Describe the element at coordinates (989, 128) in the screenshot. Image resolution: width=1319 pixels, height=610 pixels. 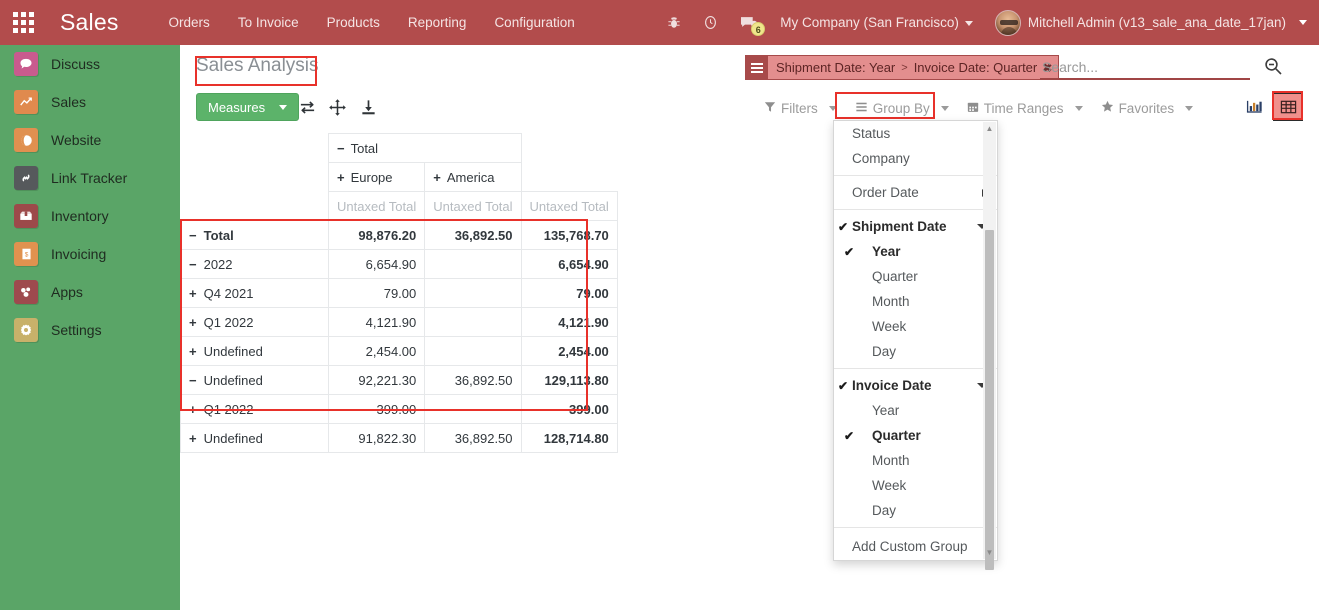
I see `scroll-up-icon: ▲` at that location.